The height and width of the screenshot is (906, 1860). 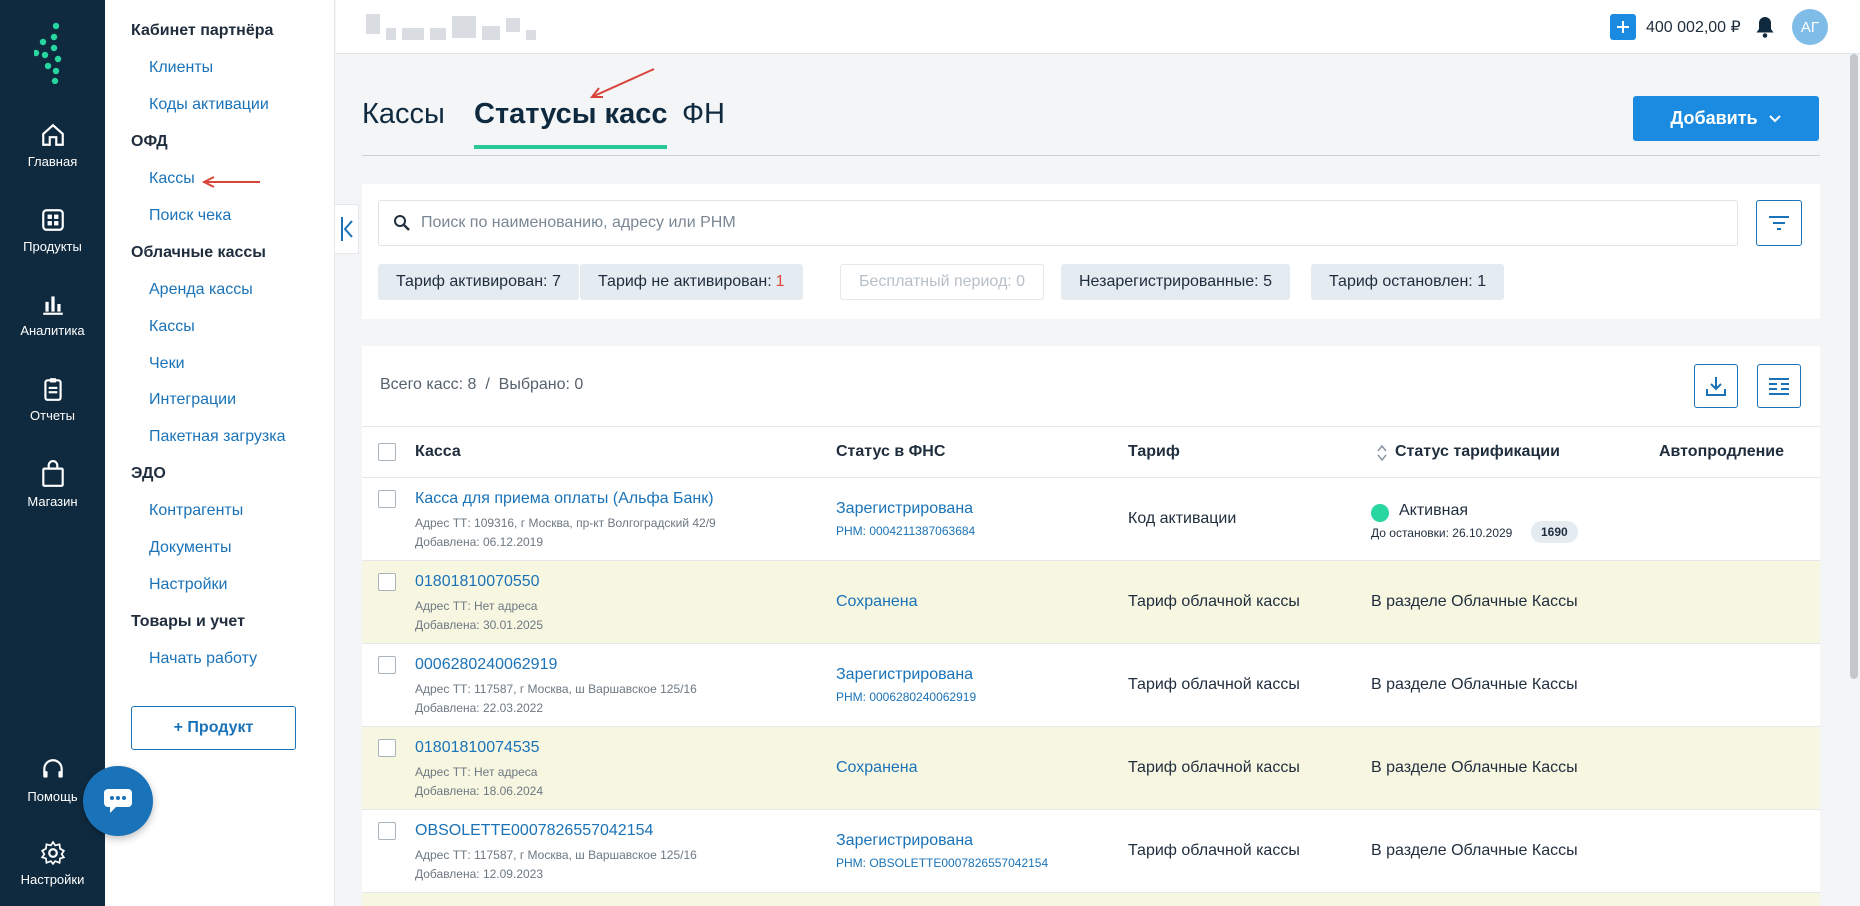 What do you see at coordinates (52, 484) in the screenshot?
I see `rail-item-shop: Магазин` at bounding box center [52, 484].